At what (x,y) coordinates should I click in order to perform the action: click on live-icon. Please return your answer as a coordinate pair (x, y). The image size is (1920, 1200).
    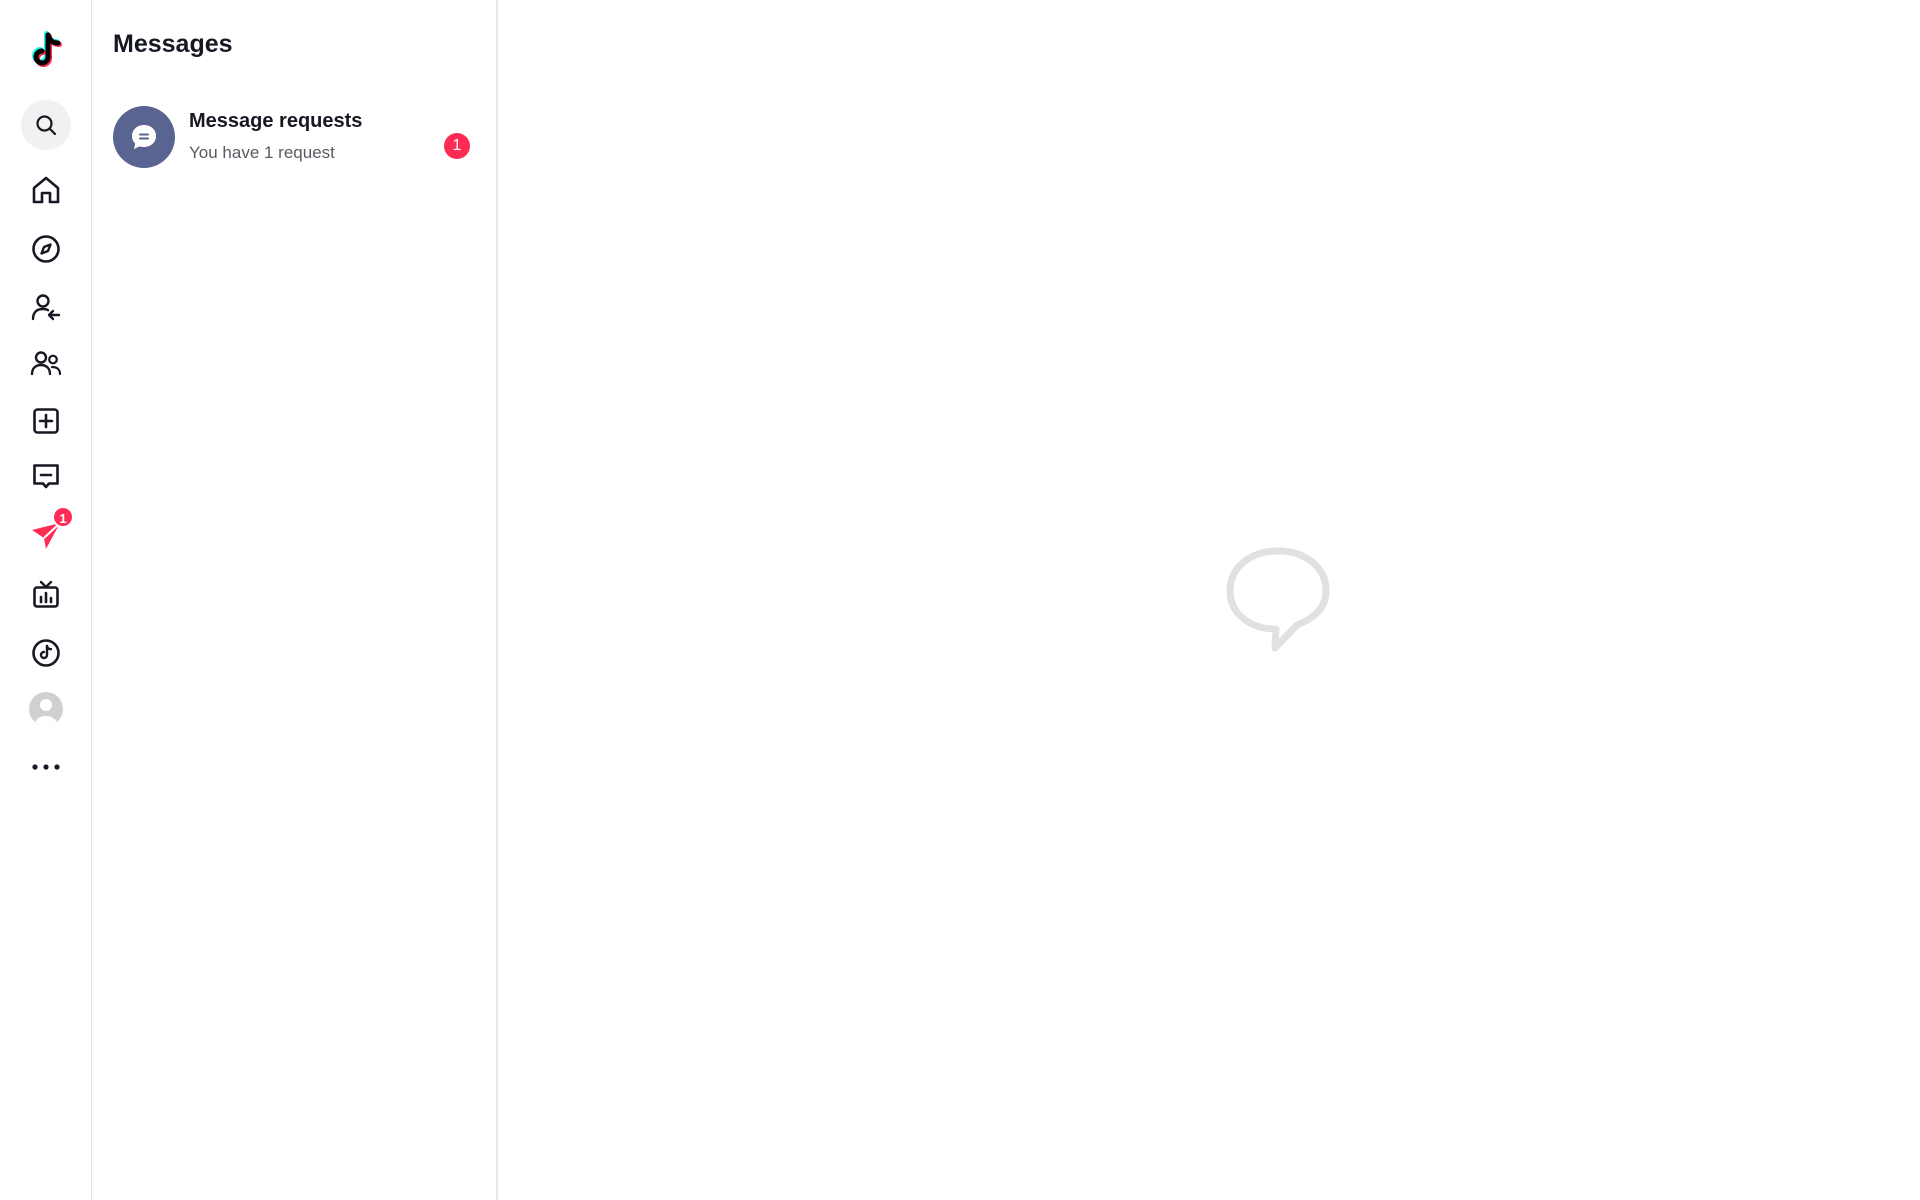
    Looking at the image, I should click on (46, 594).